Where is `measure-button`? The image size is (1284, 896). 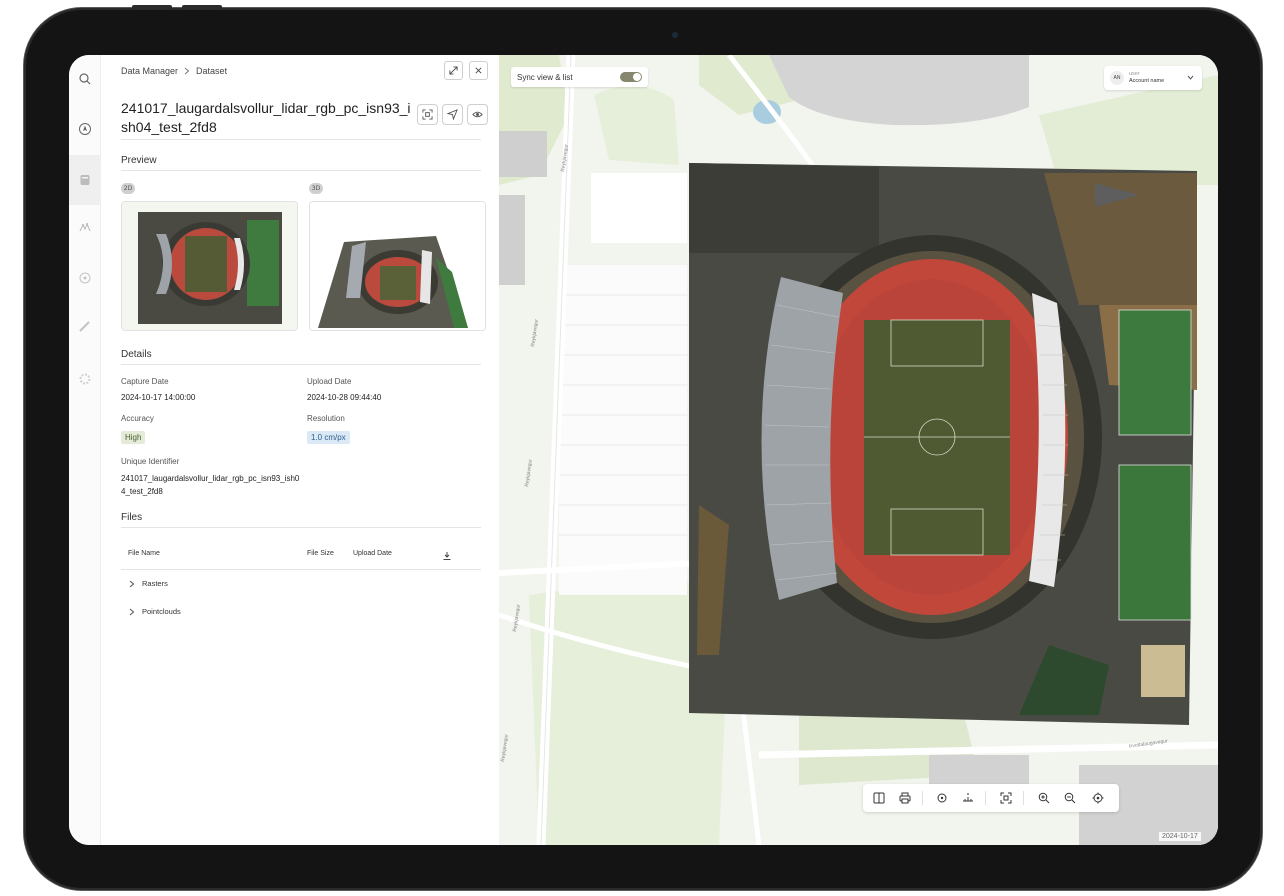 measure-button is located at coordinates (968, 798).